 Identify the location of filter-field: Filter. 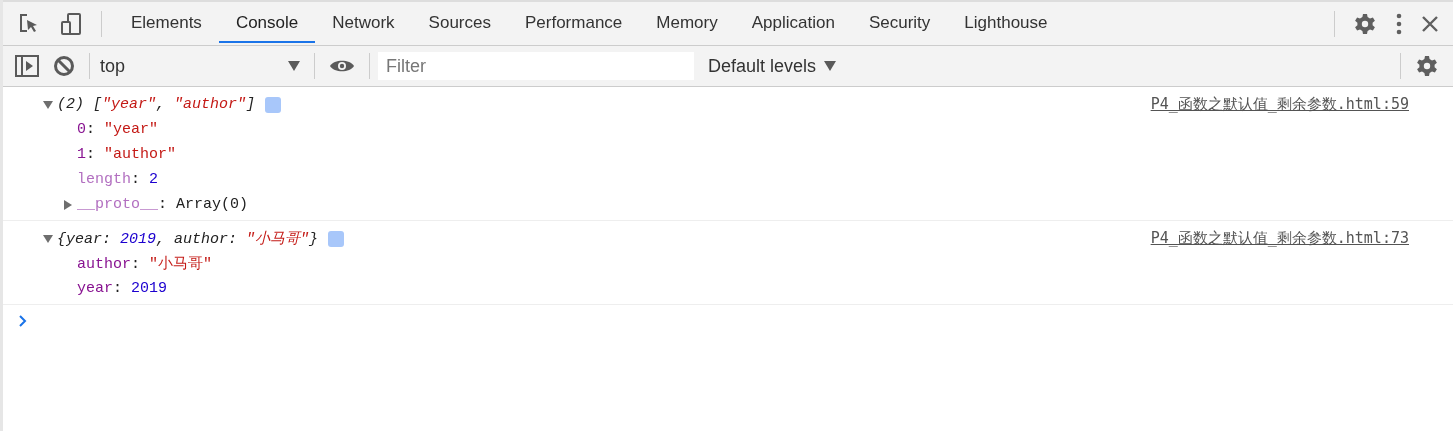
(536, 66).